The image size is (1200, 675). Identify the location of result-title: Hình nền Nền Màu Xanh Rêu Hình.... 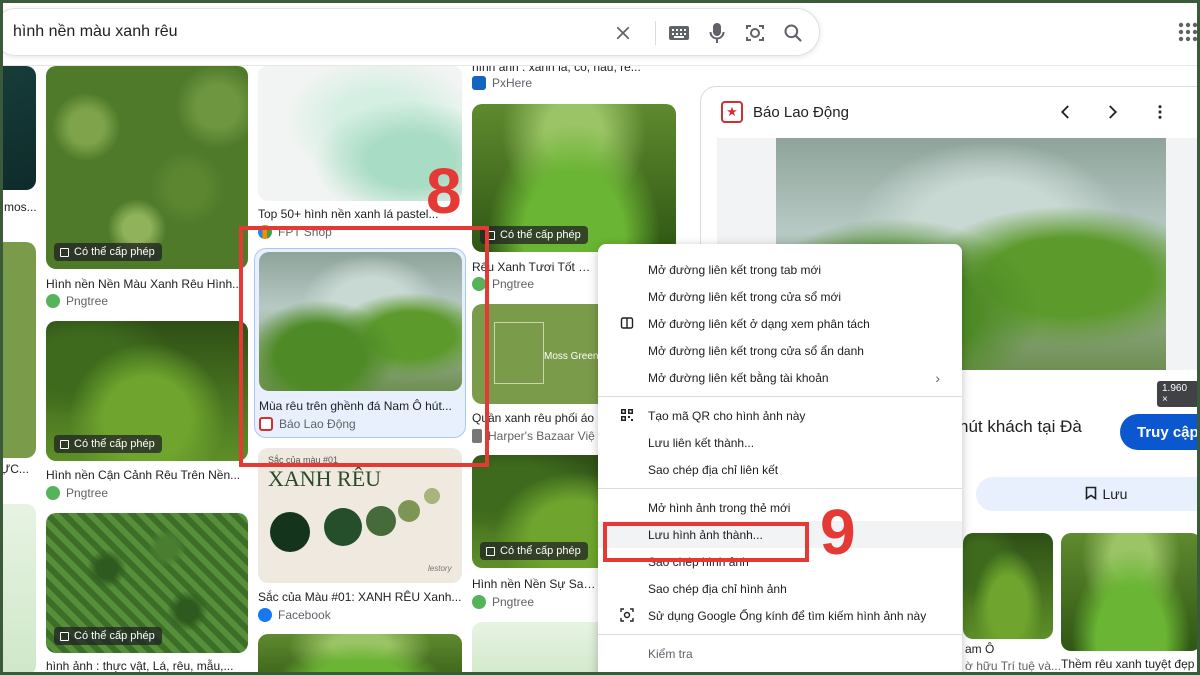
(147, 284).